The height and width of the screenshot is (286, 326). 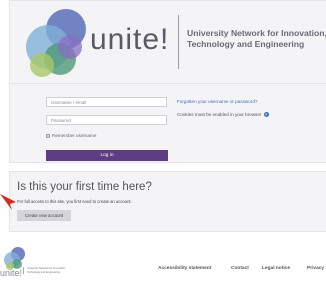 What do you see at coordinates (107, 155) in the screenshot?
I see `login-button: Log in` at bounding box center [107, 155].